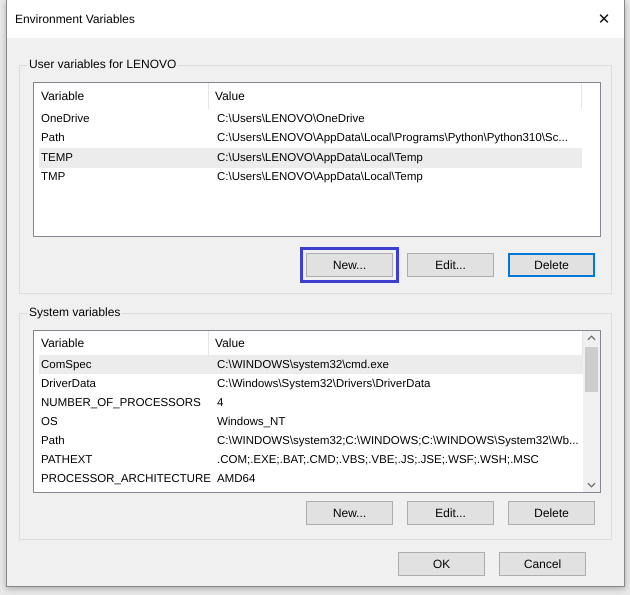  What do you see at coordinates (66, 364) in the screenshot?
I see `variable-cell-text: ComSpec` at bounding box center [66, 364].